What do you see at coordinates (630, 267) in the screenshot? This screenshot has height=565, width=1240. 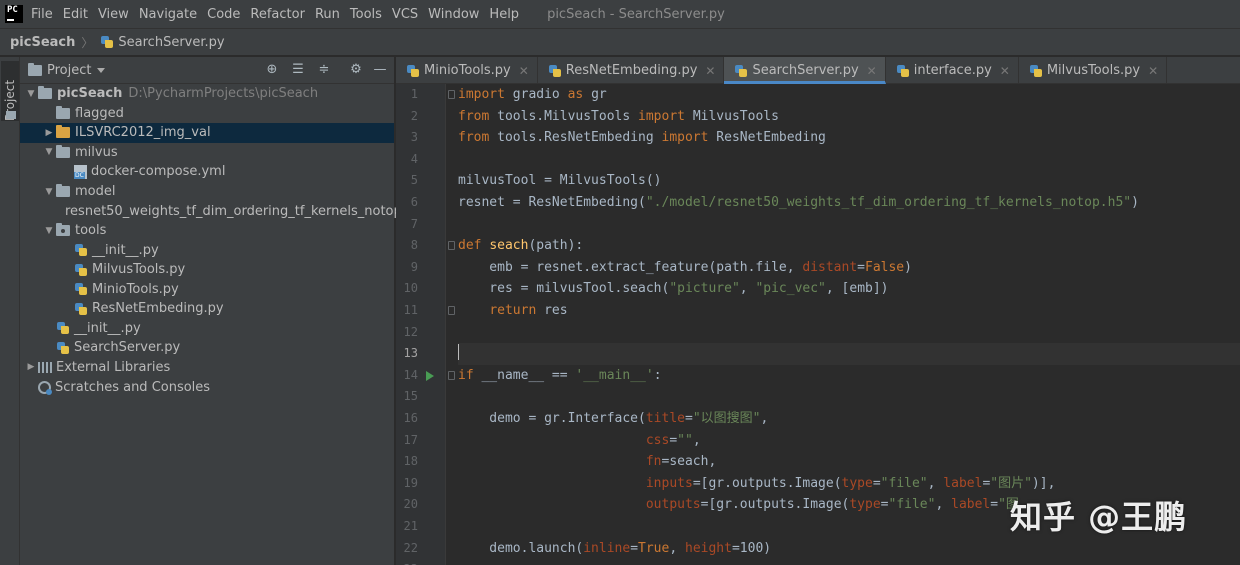 I see `code-token: emb = resnet.extract_feature(path.file,` at bounding box center [630, 267].